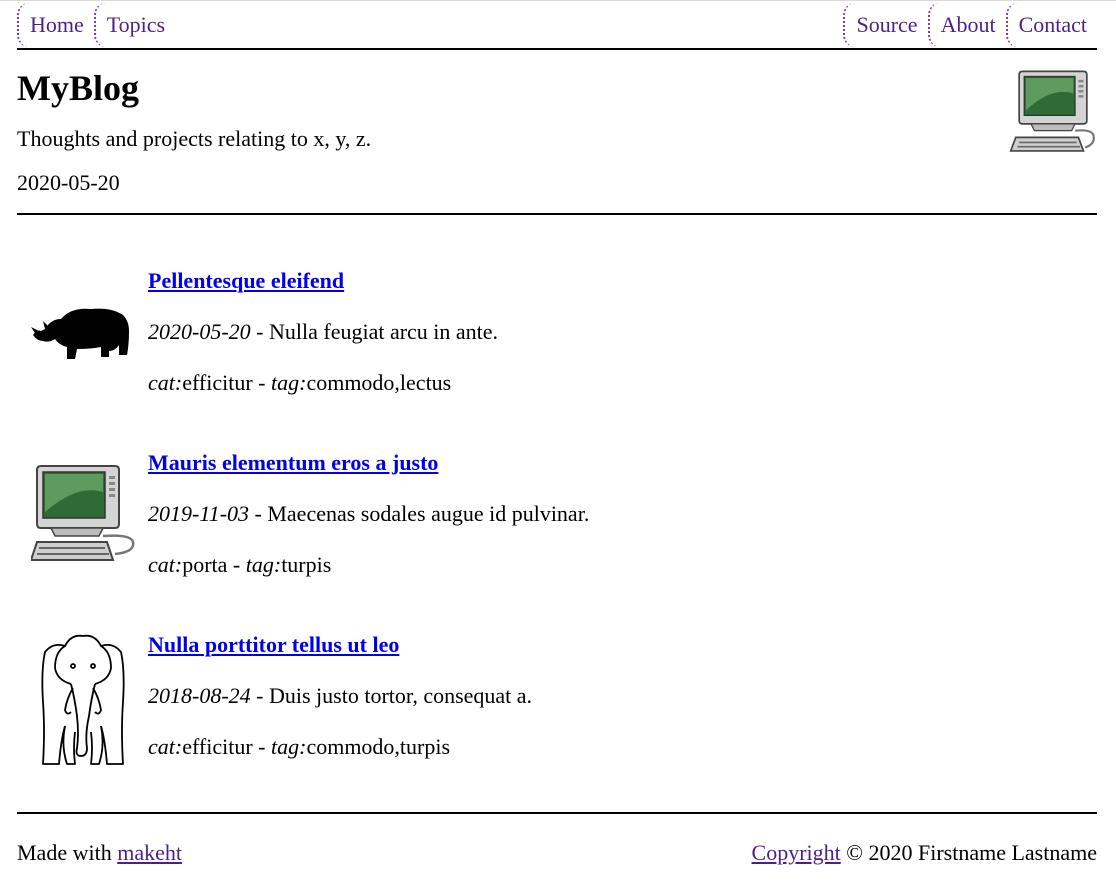 This screenshot has height=886, width=1116. What do you see at coordinates (68, 182) in the screenshot?
I see `header-date: 2020-05-20` at bounding box center [68, 182].